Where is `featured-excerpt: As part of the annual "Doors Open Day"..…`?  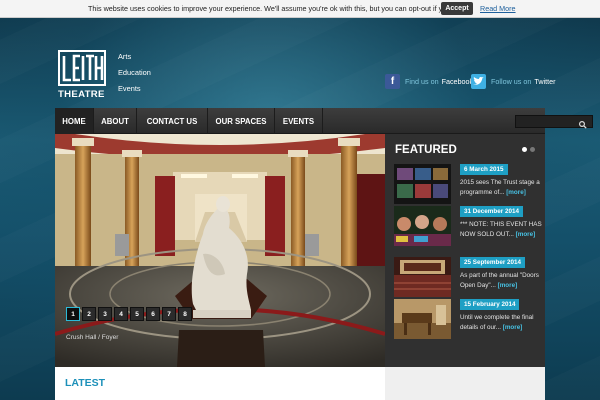
featured-excerpt: As part of the annual "Doors Open Day"..… is located at coordinates (502, 280).